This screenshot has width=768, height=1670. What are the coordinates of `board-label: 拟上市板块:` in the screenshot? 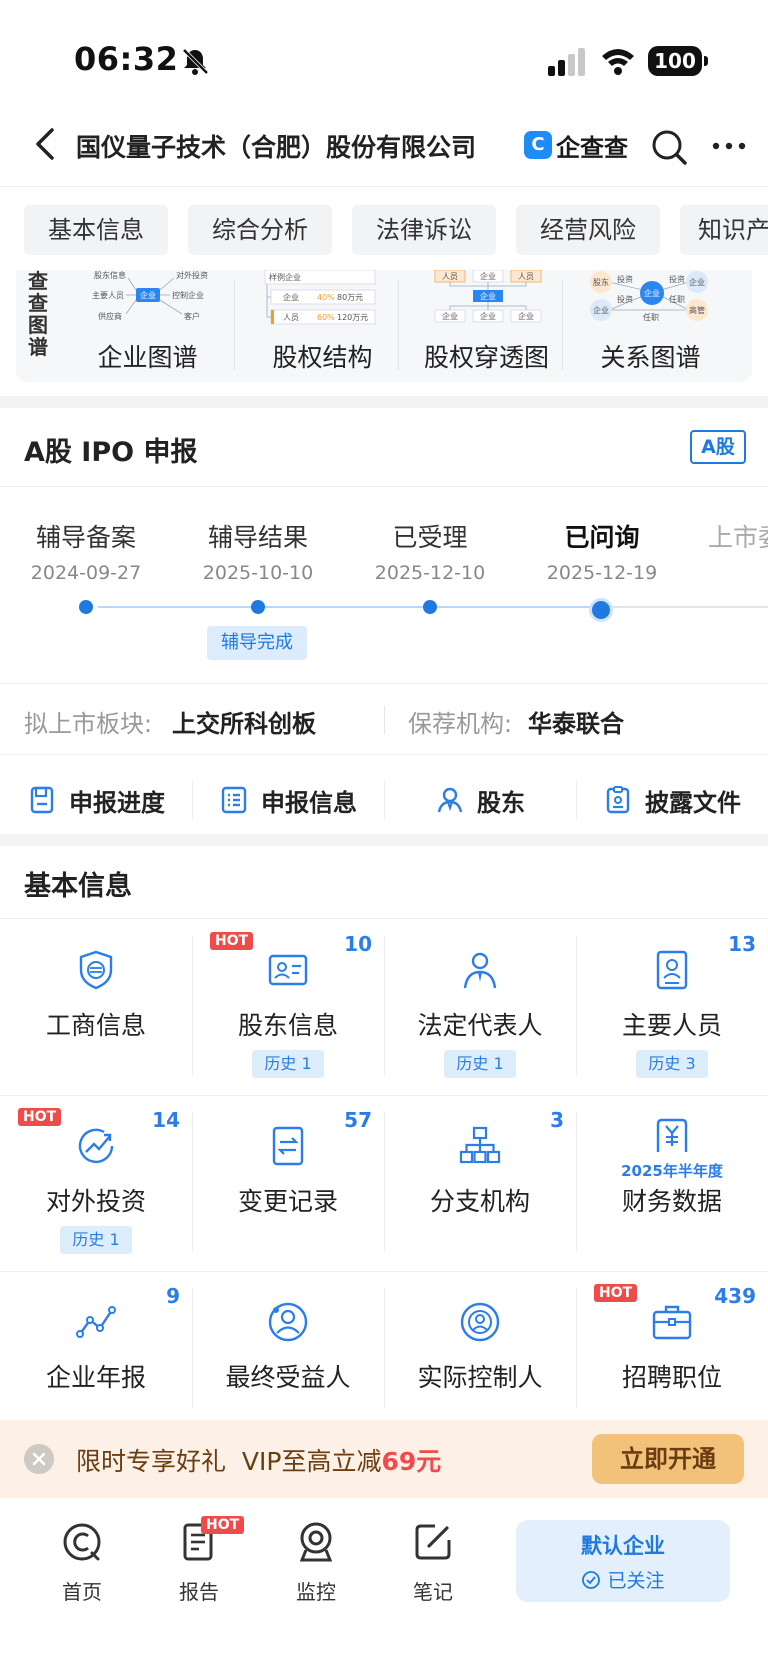 It's located at (88, 724).